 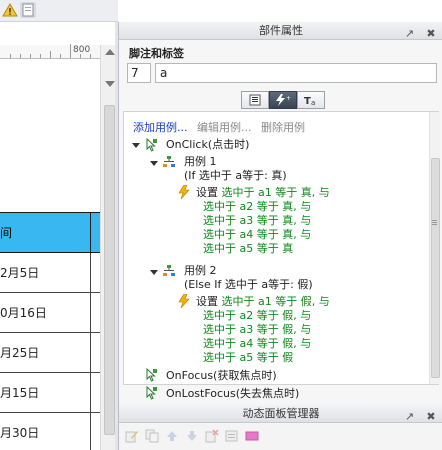 I want to click on list-icon, so click(x=255, y=100).